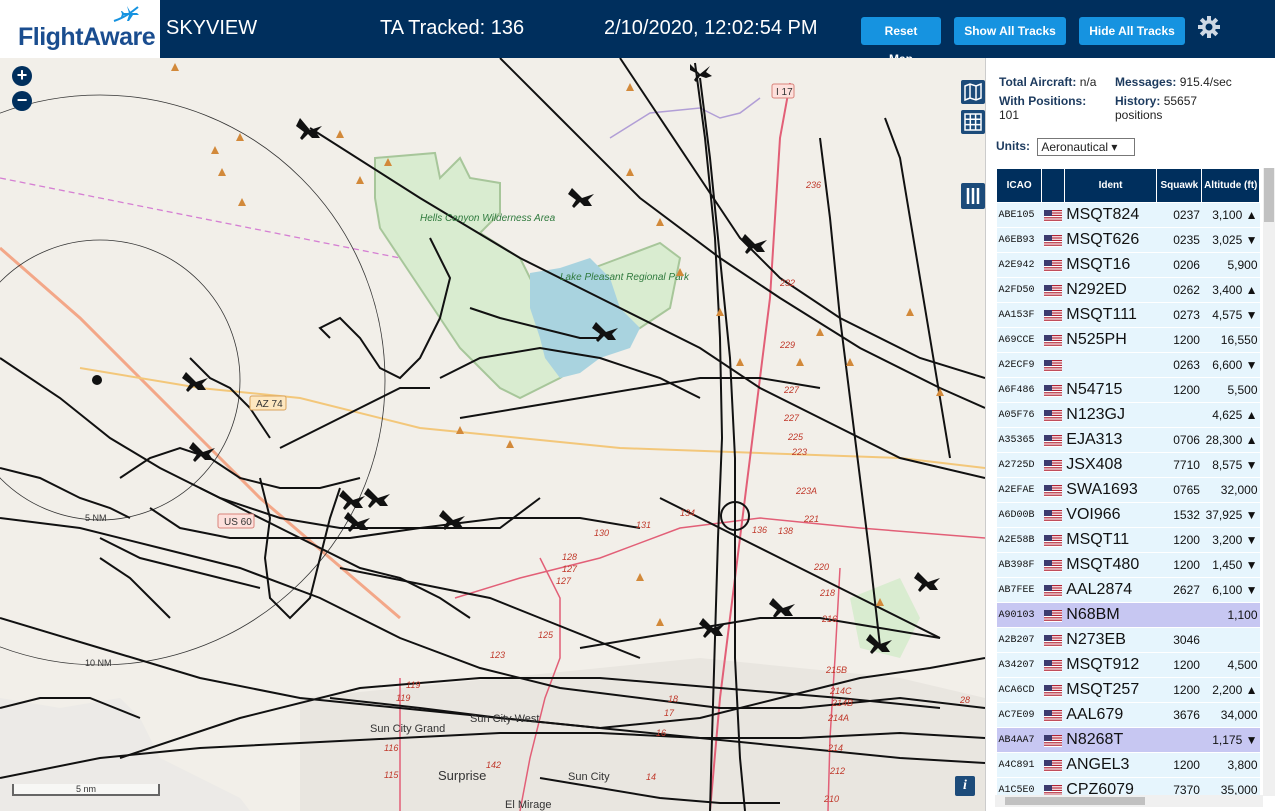 The image size is (1275, 811). I want to click on table-row: A6F486 N54715 1200 5,500, so click(1128, 390).